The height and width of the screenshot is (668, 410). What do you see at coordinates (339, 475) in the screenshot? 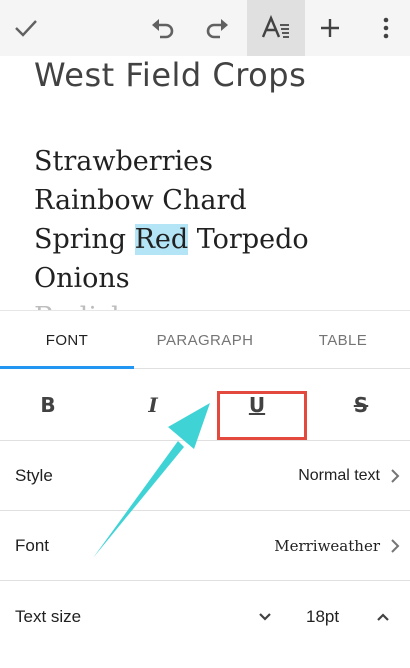
I see `style-value: Normal text` at bounding box center [339, 475].